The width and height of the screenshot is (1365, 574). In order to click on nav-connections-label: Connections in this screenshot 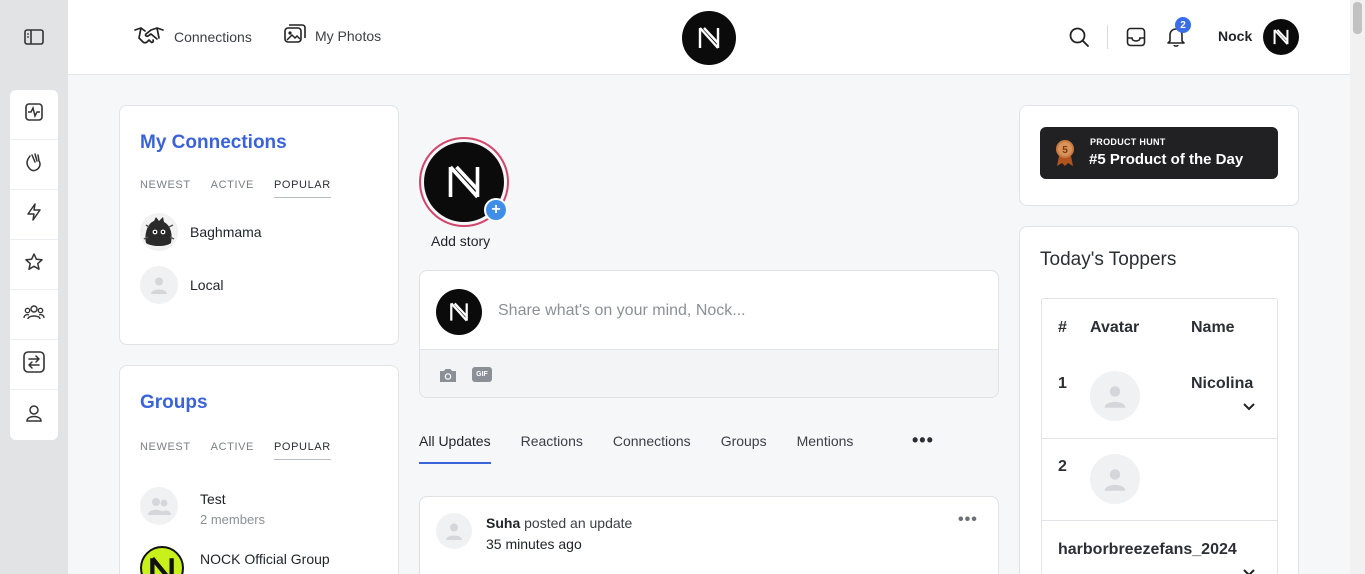, I will do `click(213, 36)`.